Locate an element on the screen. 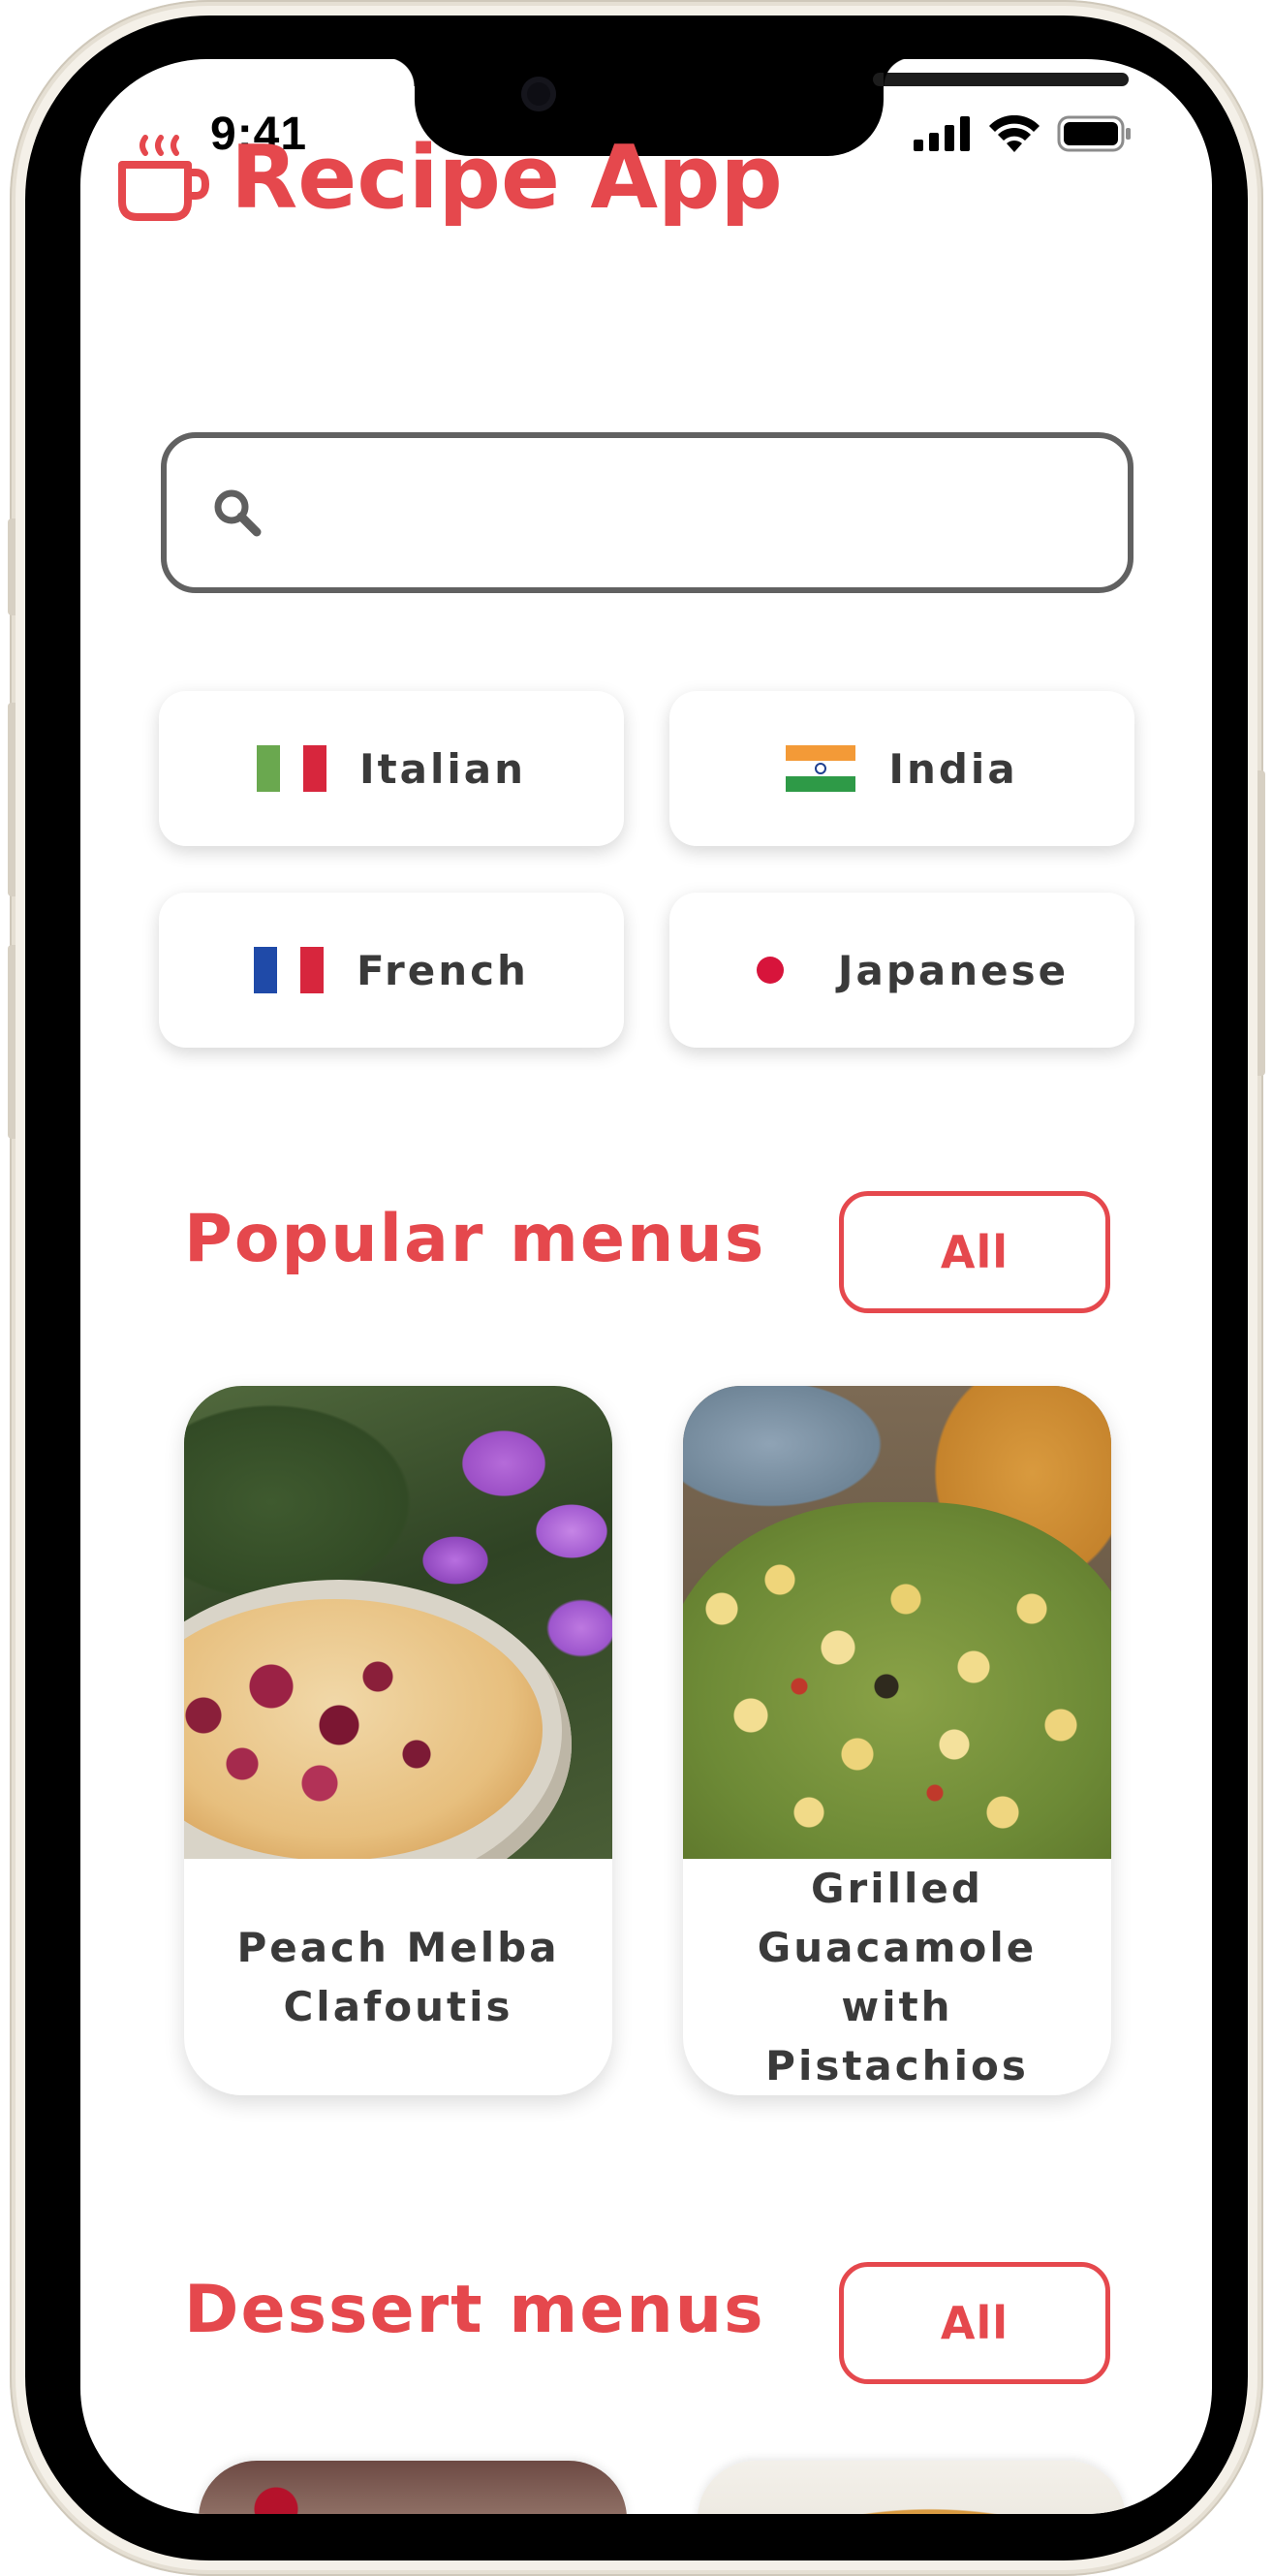 The width and height of the screenshot is (1273, 2576). cuisine-chip-india: India is located at coordinates (901, 768).